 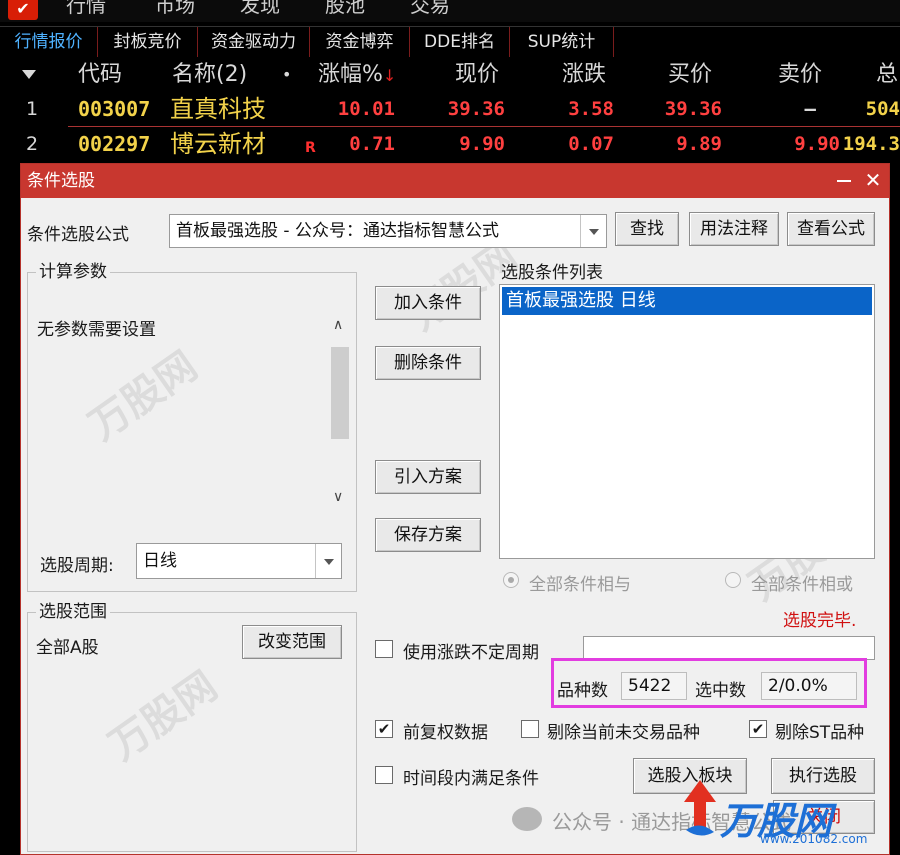 What do you see at coordinates (86, 9) in the screenshot?
I see `menu-item-quotes: 行情` at bounding box center [86, 9].